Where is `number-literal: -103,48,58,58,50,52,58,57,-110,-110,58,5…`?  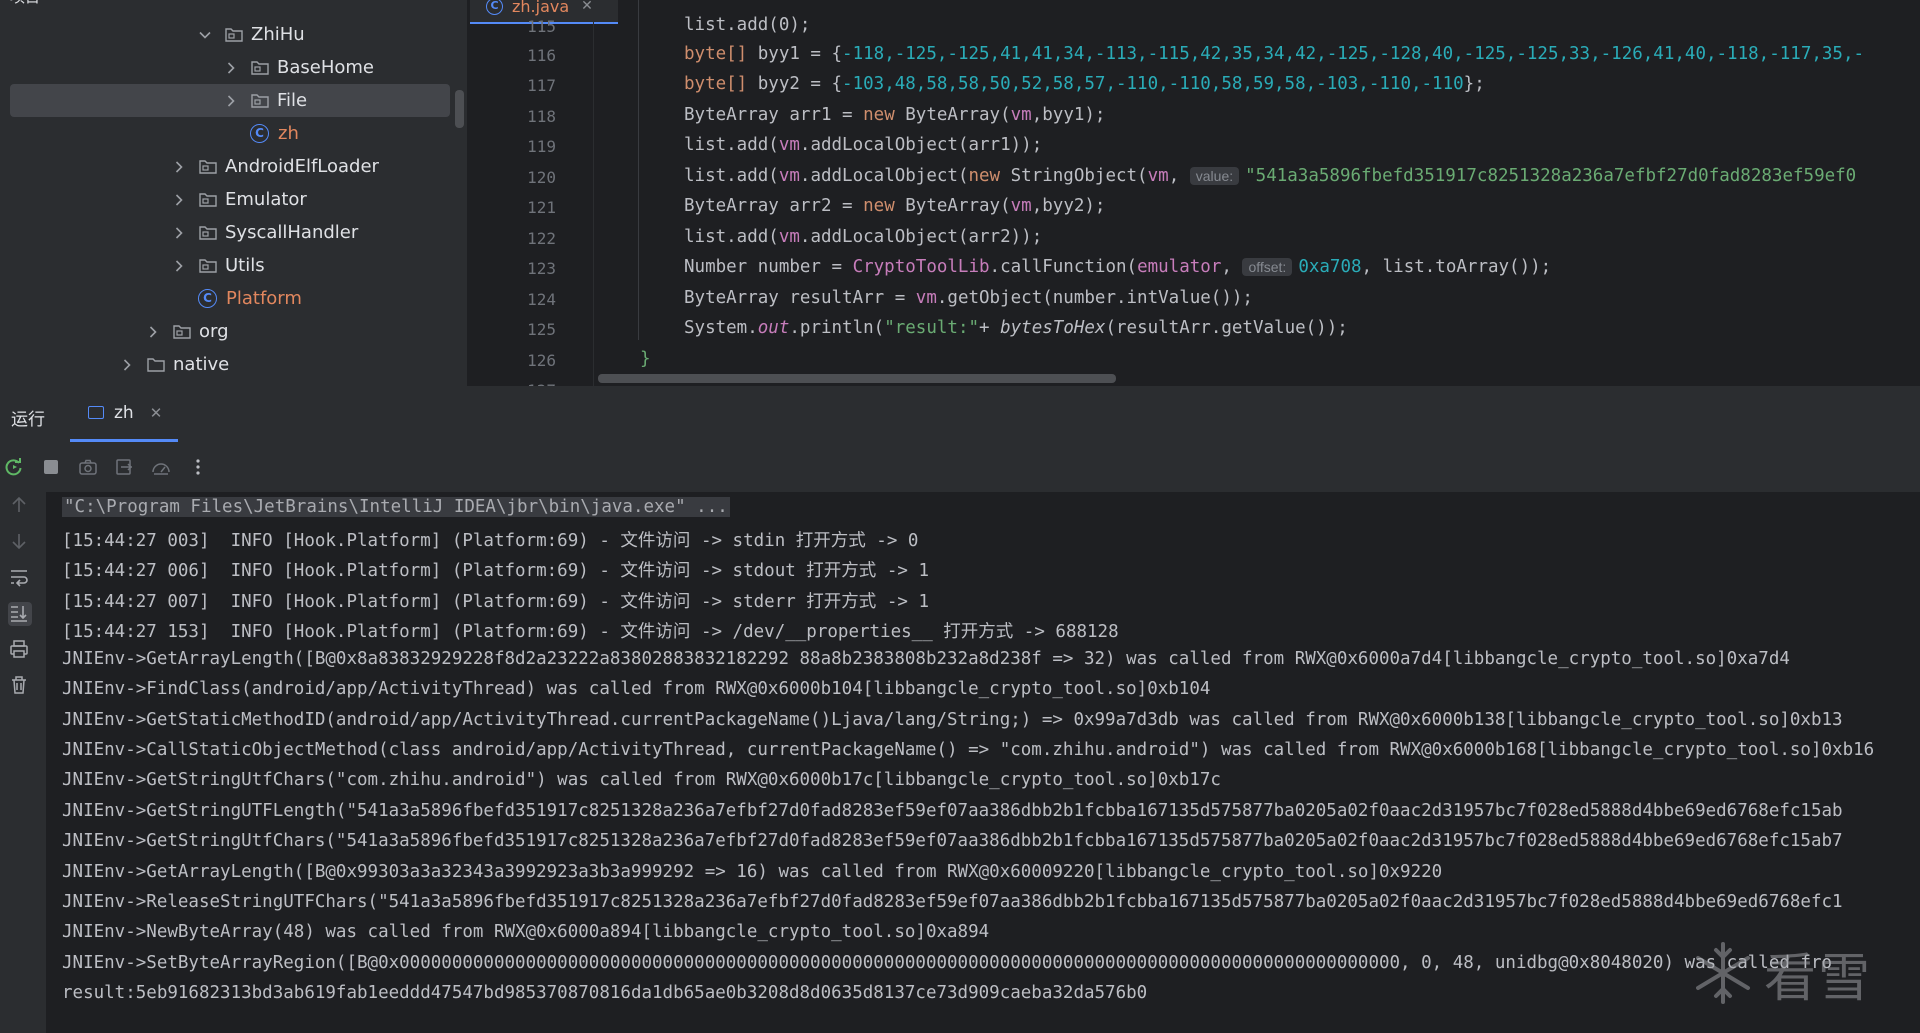
number-literal: -103,48,58,58,50,52,58,57,-110,-110,58,5… is located at coordinates (1153, 84).